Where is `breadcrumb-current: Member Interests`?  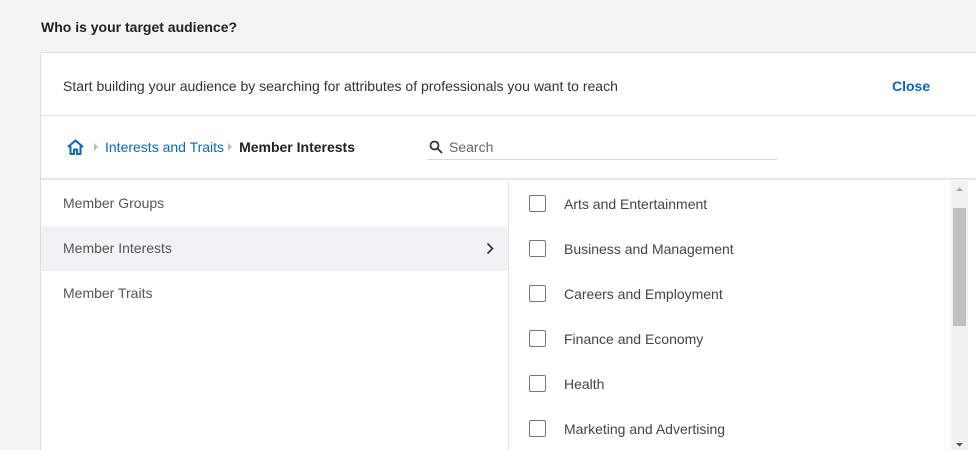 breadcrumb-current: Member Interests is located at coordinates (297, 147).